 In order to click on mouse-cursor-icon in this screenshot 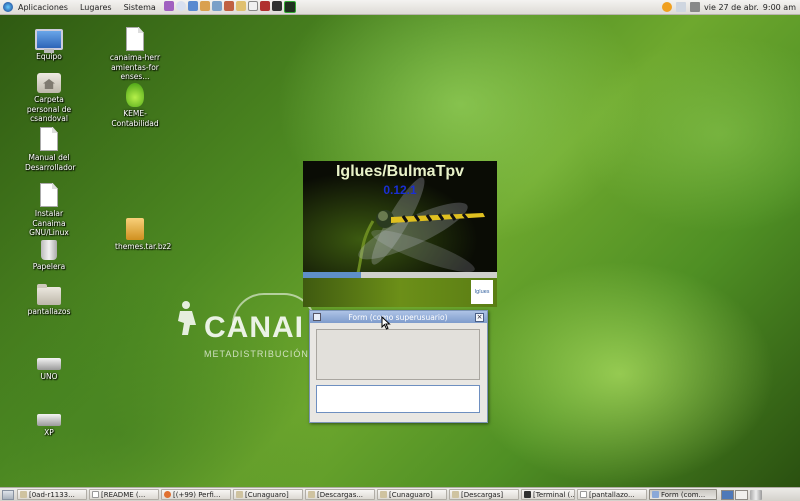, I will do `click(386, 323)`.